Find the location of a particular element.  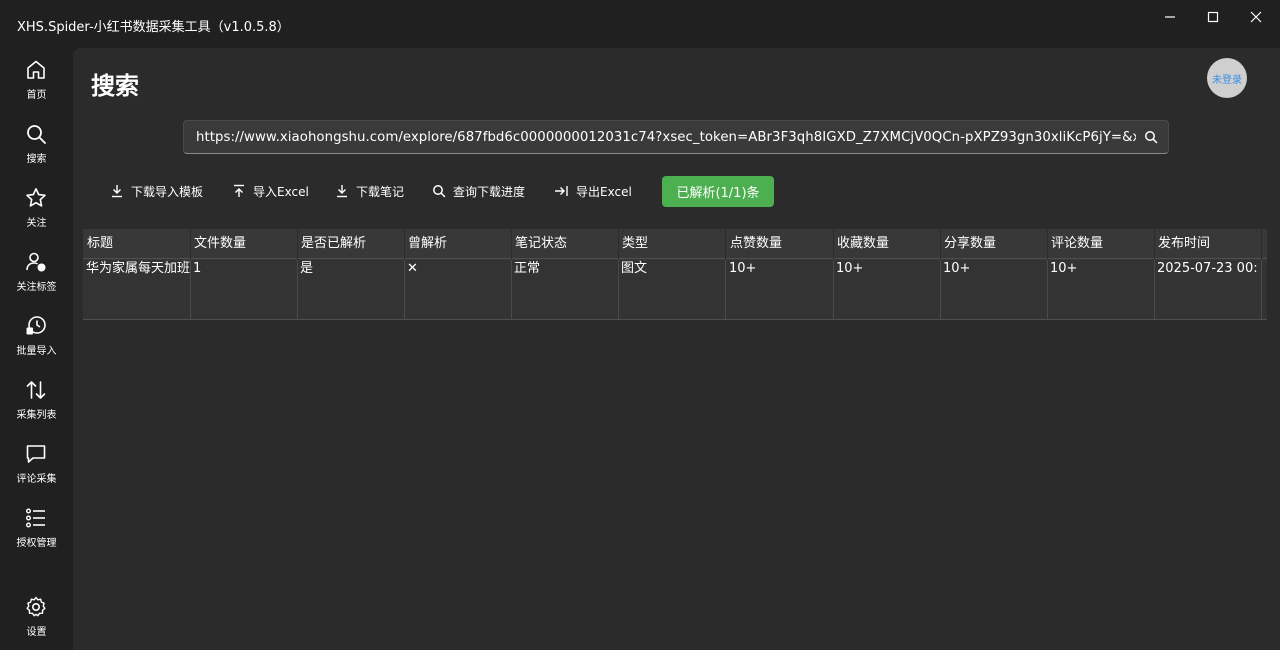

search-box is located at coordinates (676, 137).